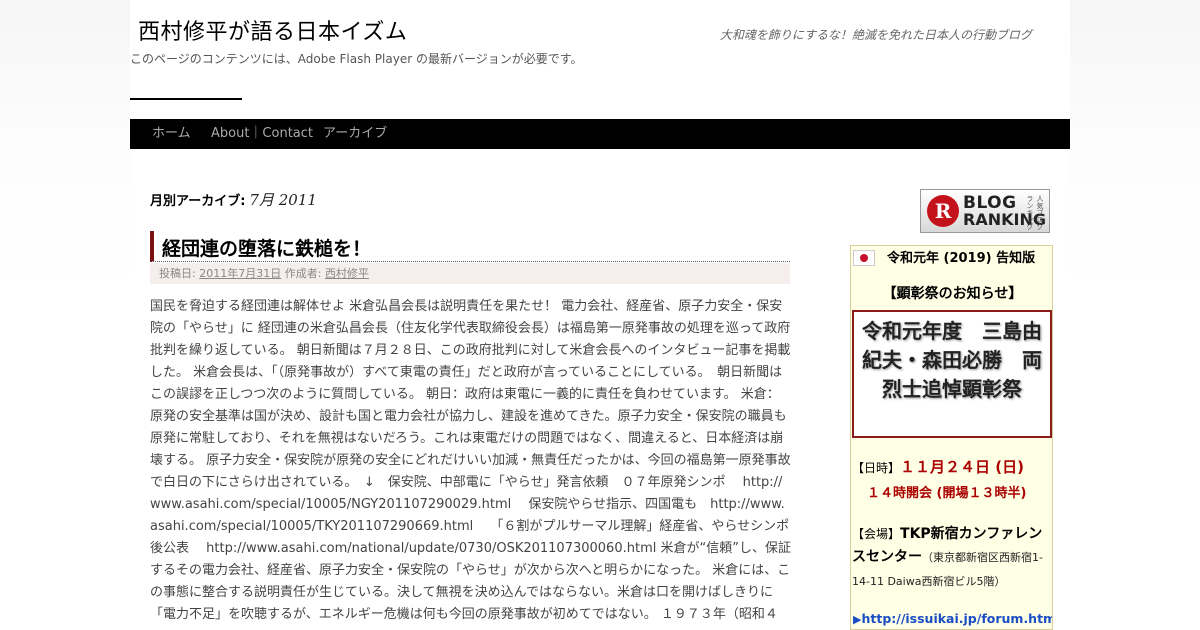 The width and height of the screenshot is (1200, 630). I want to click on notice-heading: 令和元年 (2019) 告知版, so click(961, 258).